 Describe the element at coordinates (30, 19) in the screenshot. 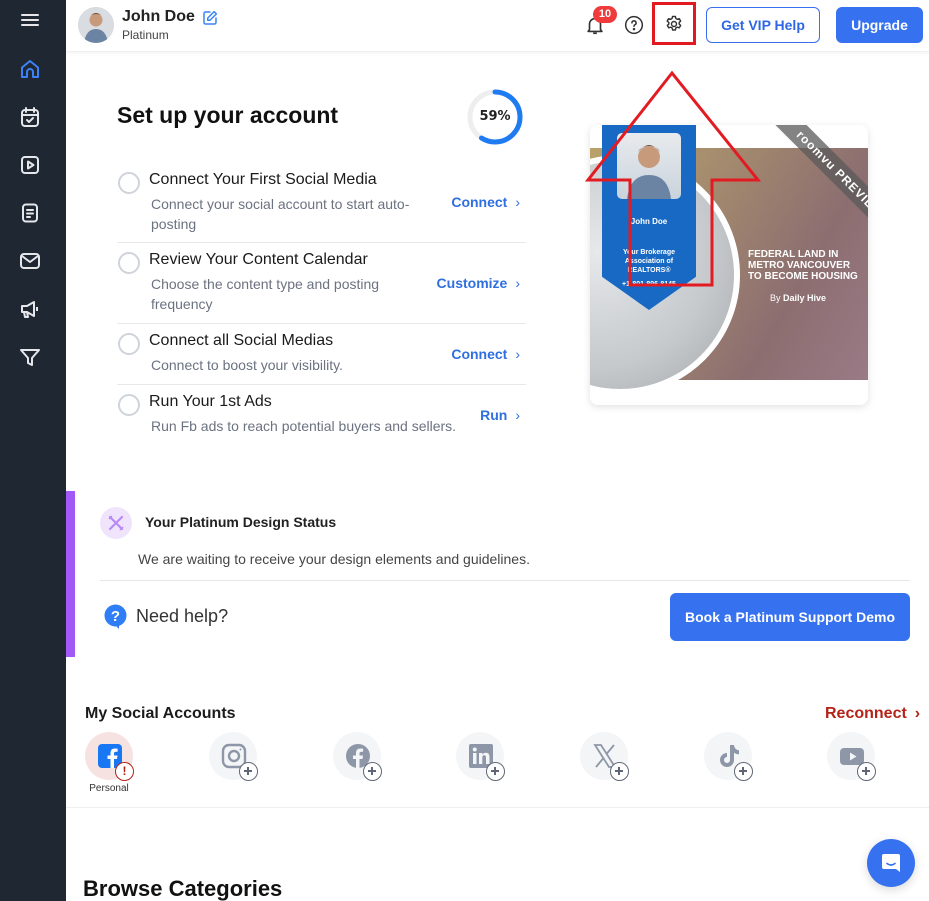

I see `hamburger-menu-icon` at that location.